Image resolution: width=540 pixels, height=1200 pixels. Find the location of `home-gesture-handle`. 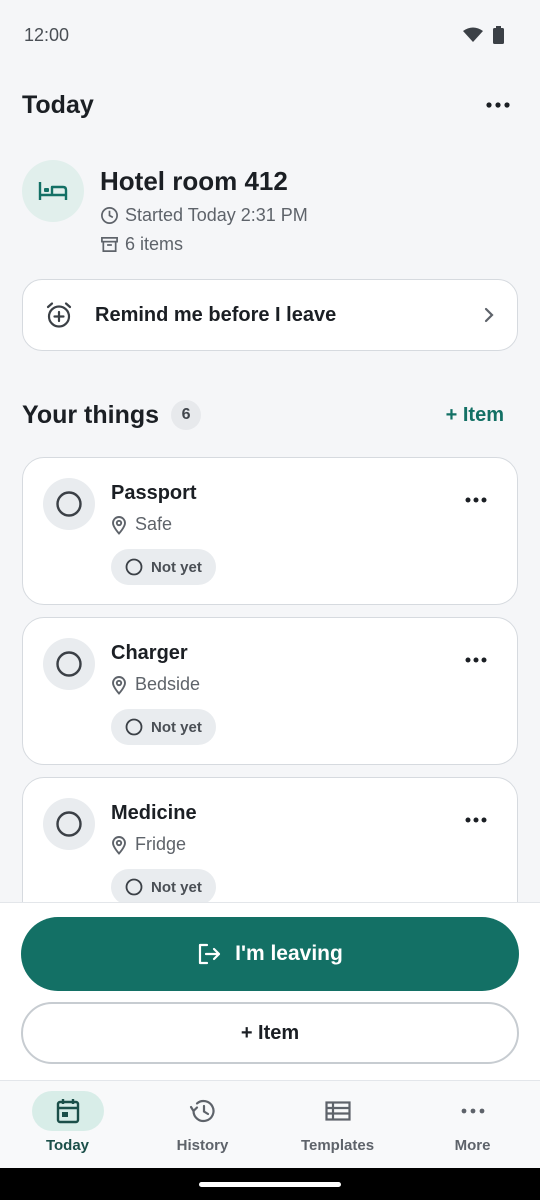

home-gesture-handle is located at coordinates (270, 1184).